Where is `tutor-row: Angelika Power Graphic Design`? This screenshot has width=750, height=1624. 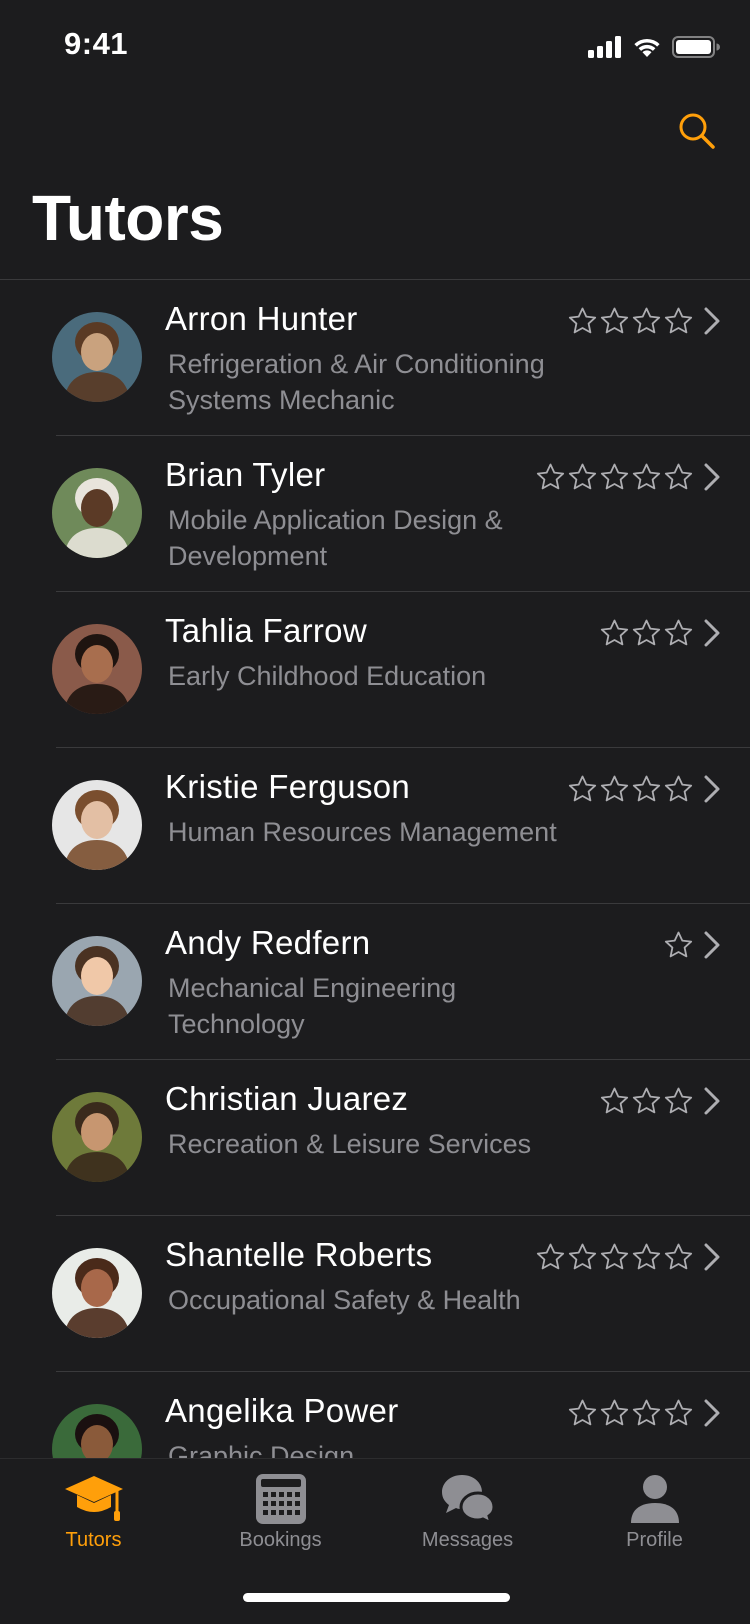 tutor-row: Angelika Power Graphic Design is located at coordinates (375, 1415).